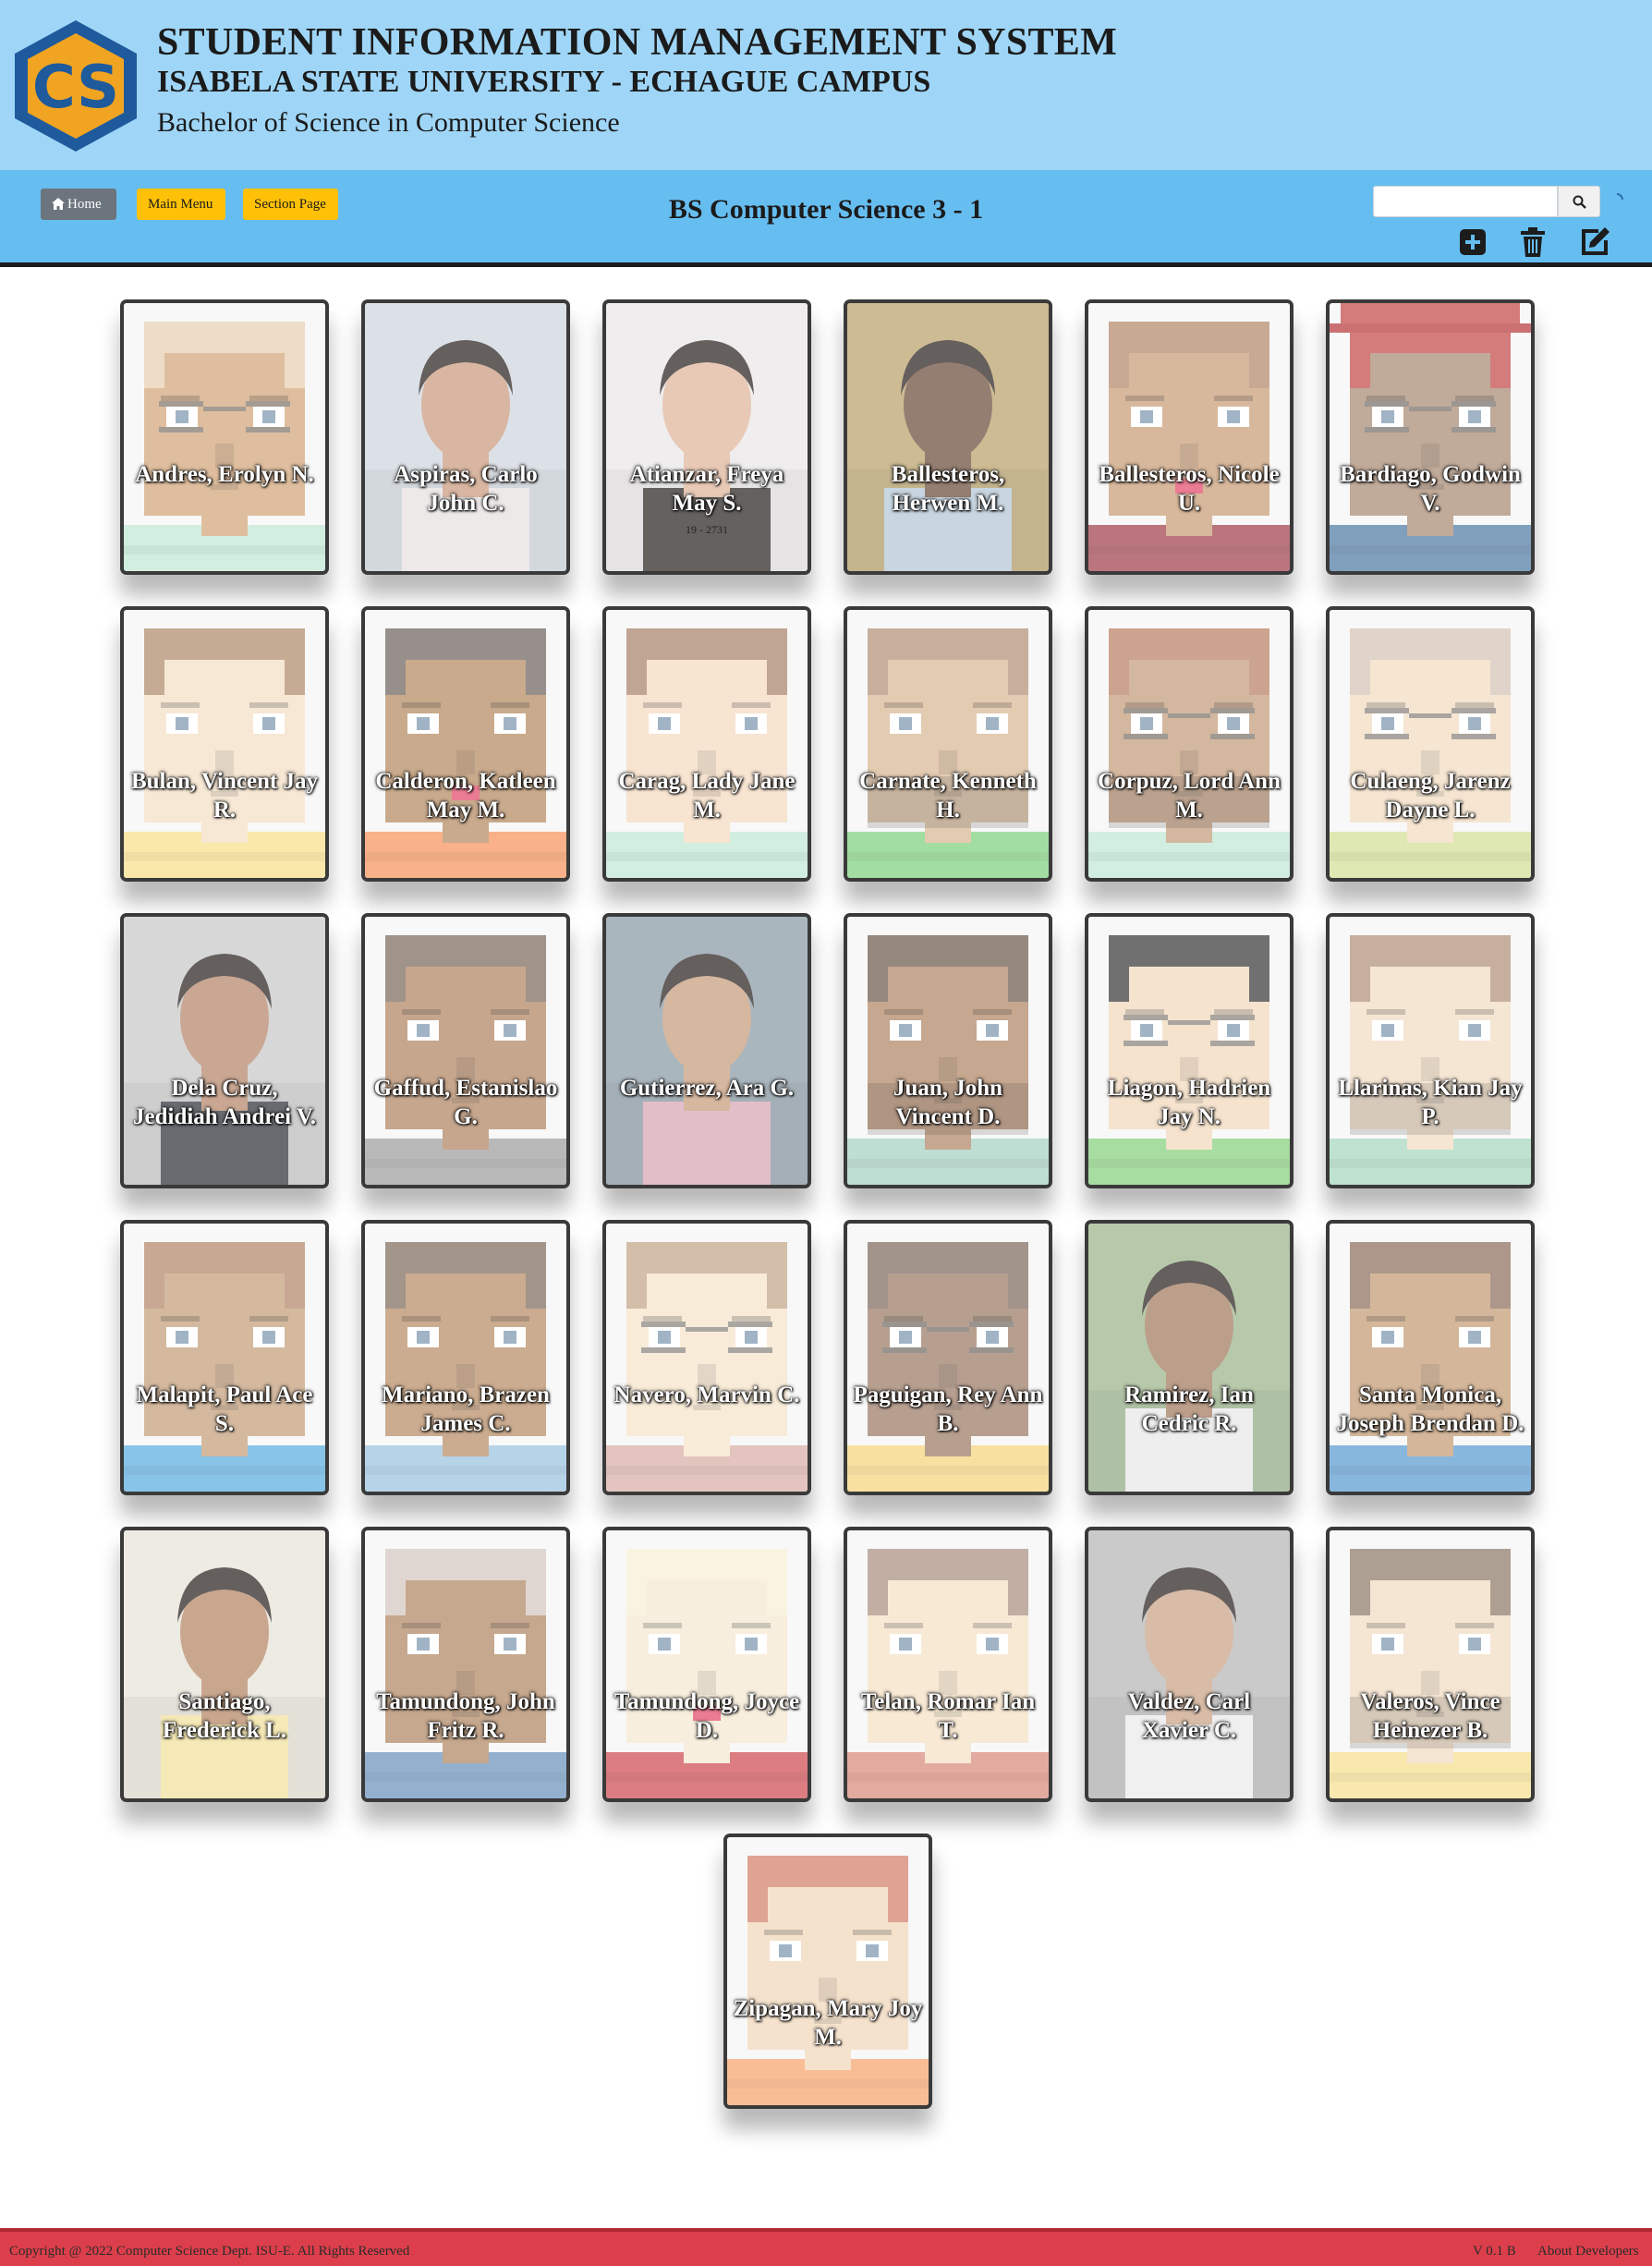 The height and width of the screenshot is (2266, 1652). Describe the element at coordinates (948, 795) in the screenshot. I see `student-name: Carnate, Kenneth H.` at that location.